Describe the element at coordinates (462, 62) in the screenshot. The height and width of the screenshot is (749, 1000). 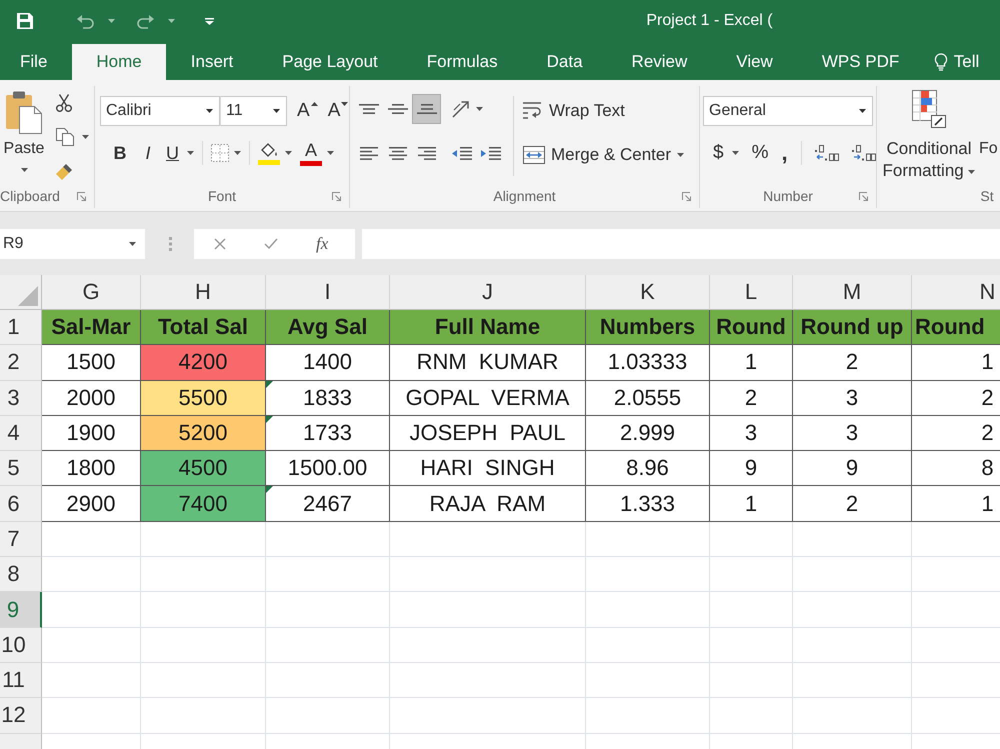
I see `ribbon-tab: Formulas` at that location.